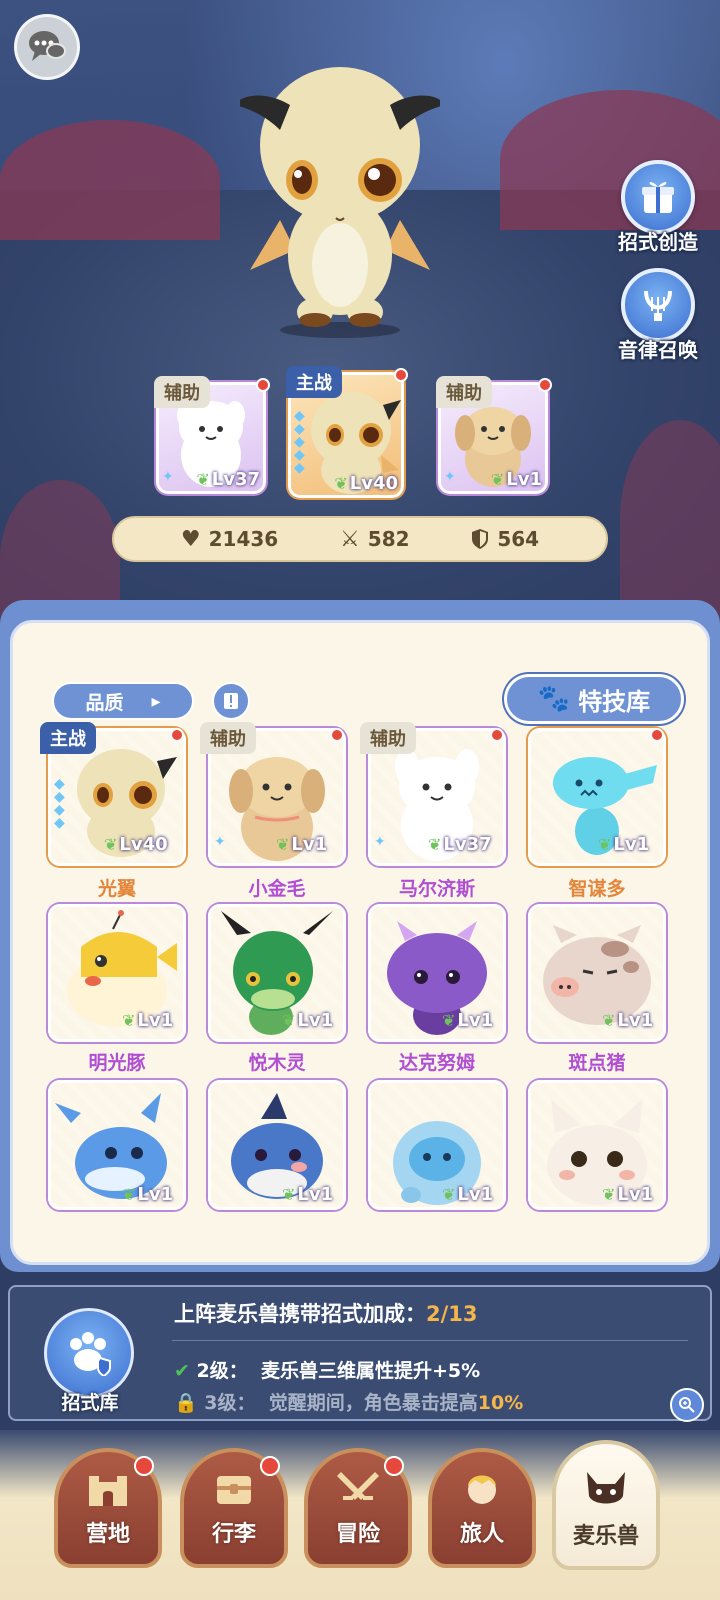 This screenshot has height=1600, width=720. What do you see at coordinates (108, 1508) in the screenshot?
I see `nav-tab-camp: 营地` at bounding box center [108, 1508].